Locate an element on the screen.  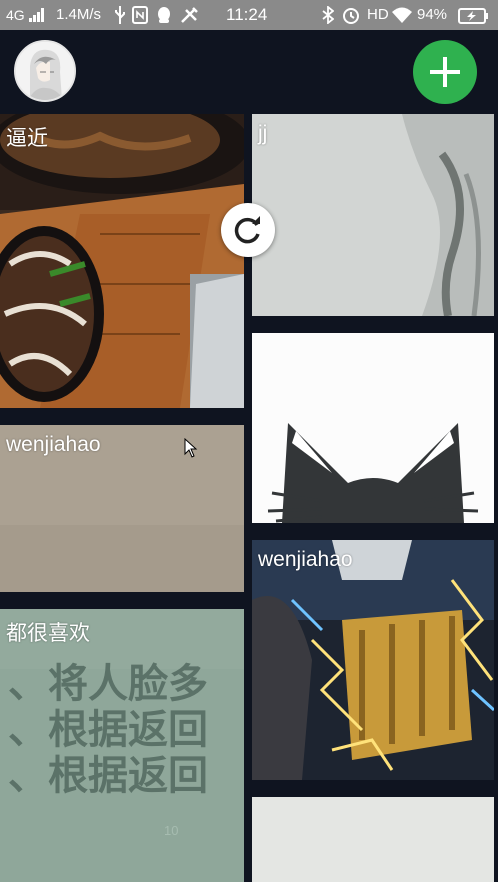
nfc-icon is located at coordinates (140, 15).